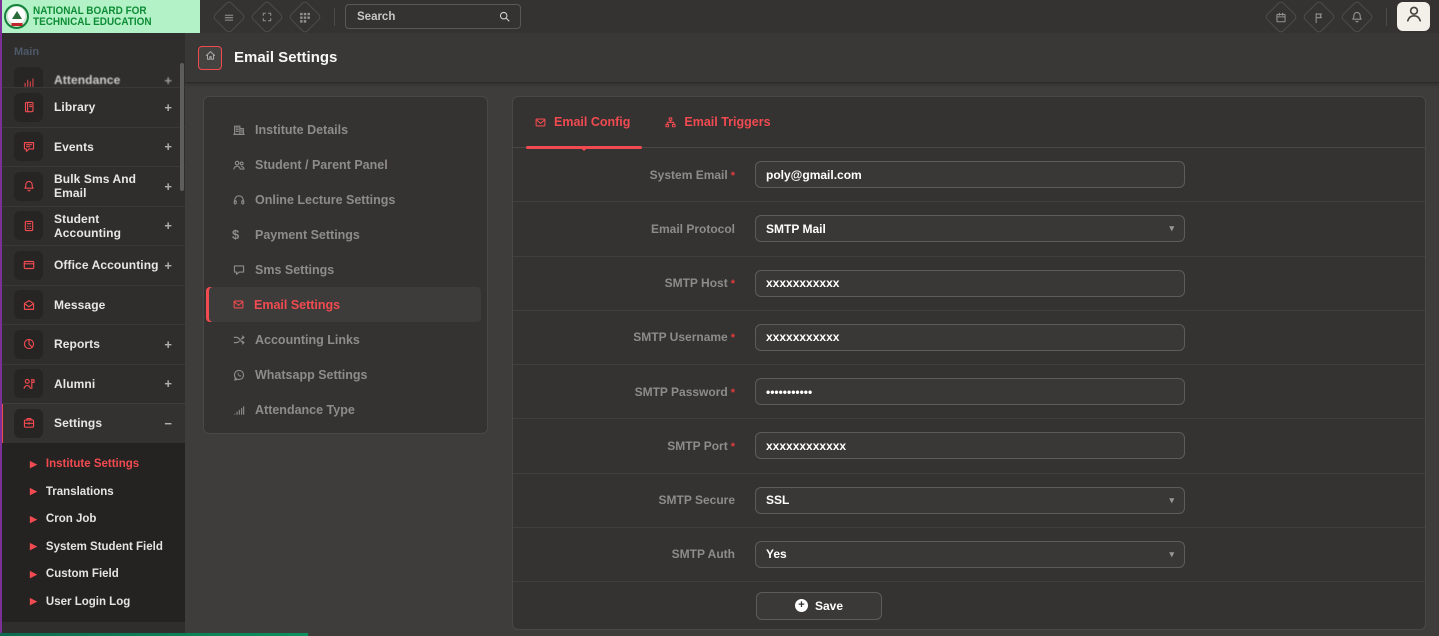  I want to click on system-email-input, so click(970, 174).